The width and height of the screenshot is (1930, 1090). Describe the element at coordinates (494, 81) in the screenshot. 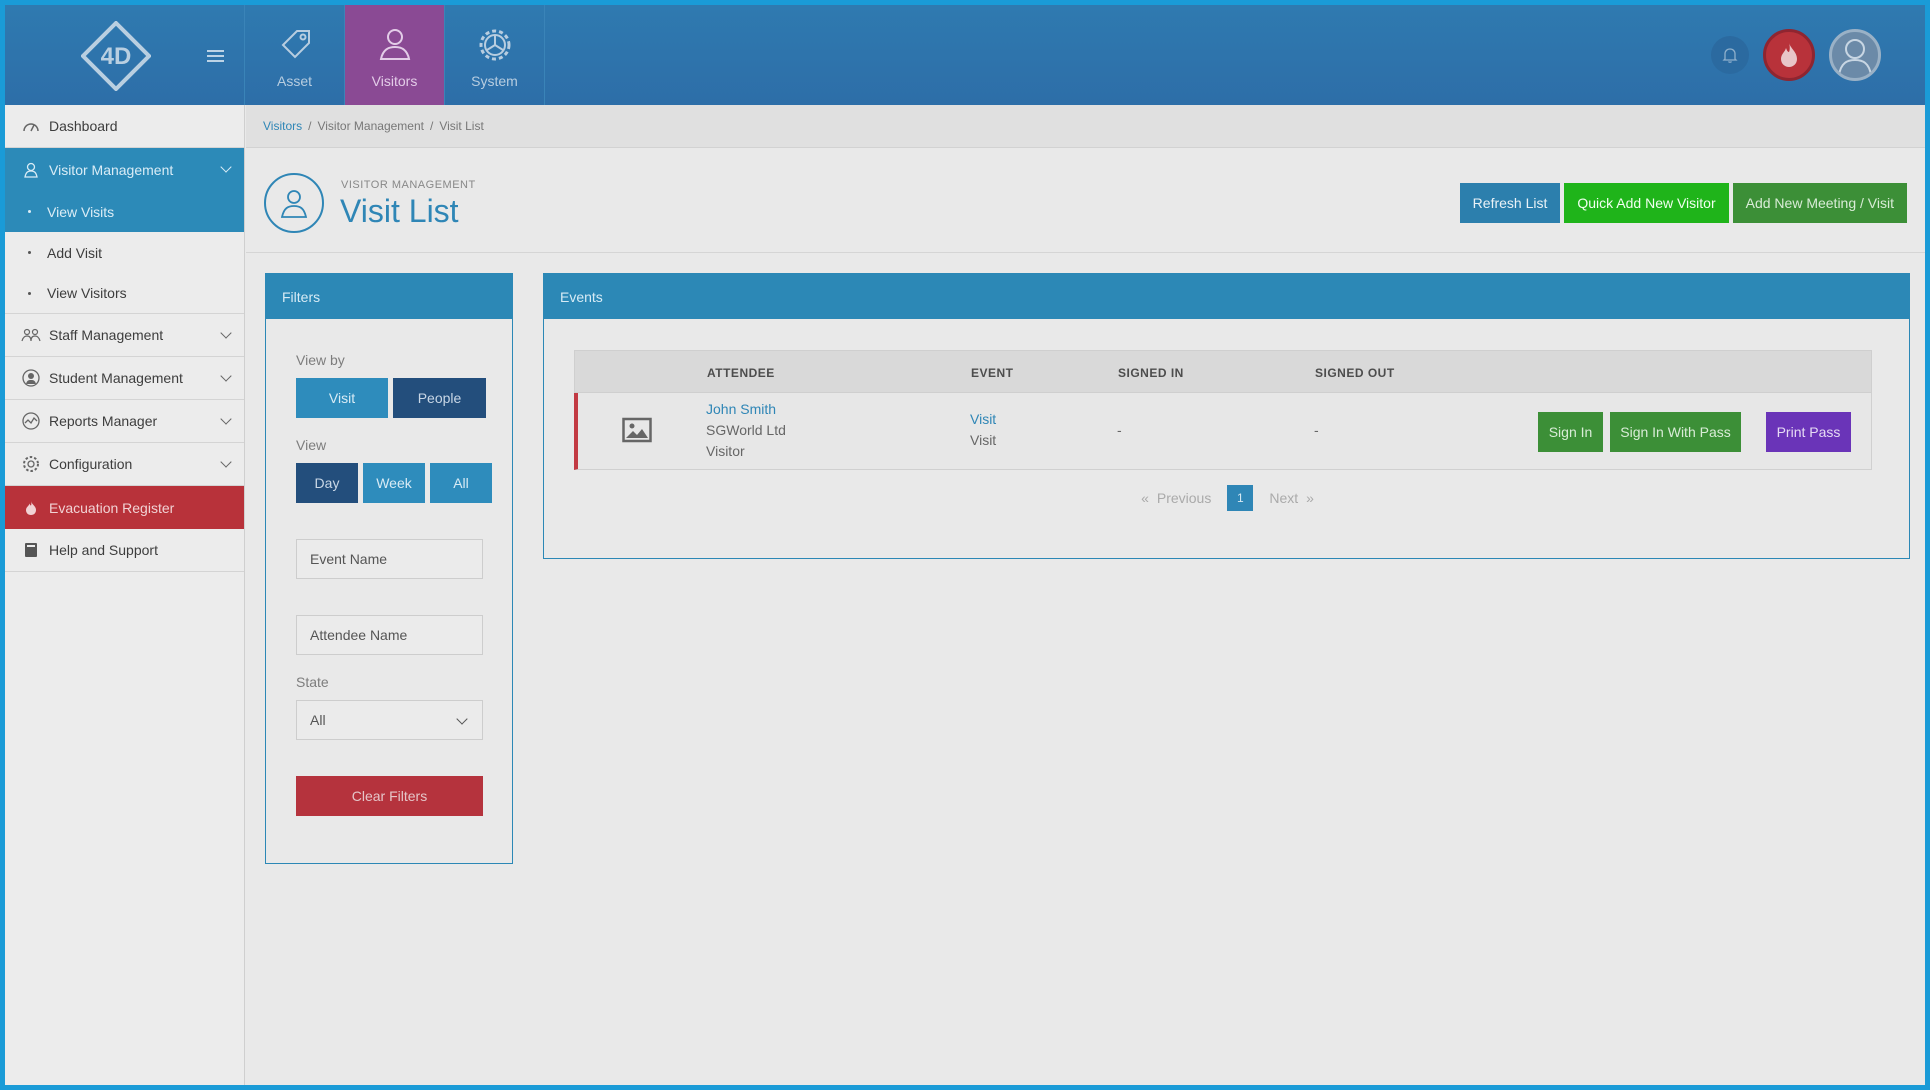

I see `topnav-system-label: System` at that location.